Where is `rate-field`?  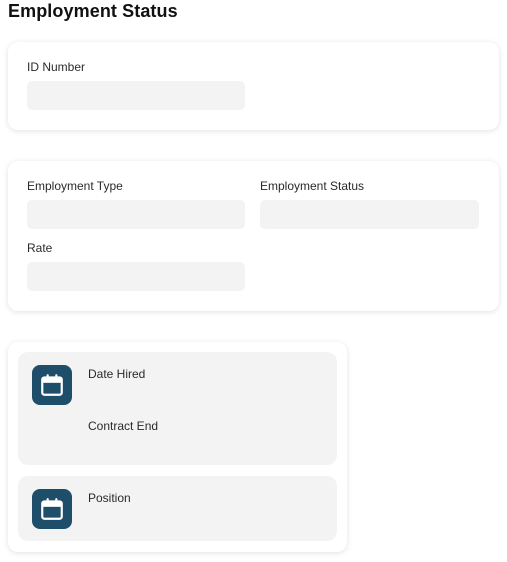 rate-field is located at coordinates (136, 276).